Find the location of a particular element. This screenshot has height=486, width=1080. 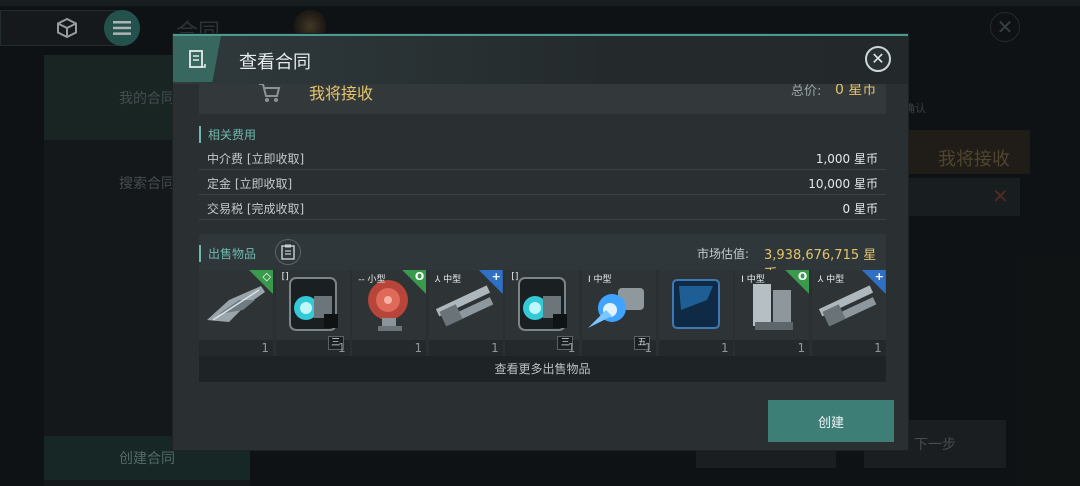

receive-total-value: 0 星币 is located at coordinates (856, 91).